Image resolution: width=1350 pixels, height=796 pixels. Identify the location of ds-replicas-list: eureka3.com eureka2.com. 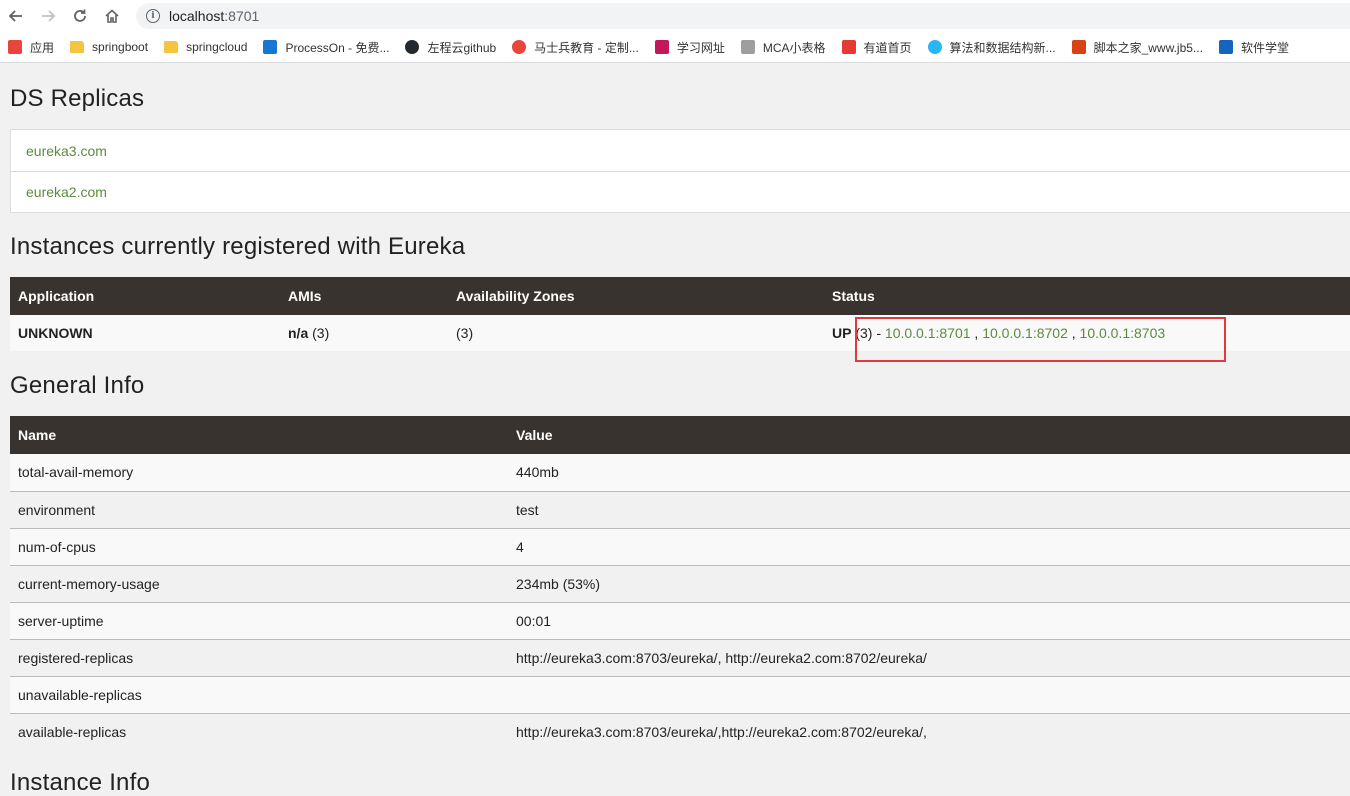
(680, 171).